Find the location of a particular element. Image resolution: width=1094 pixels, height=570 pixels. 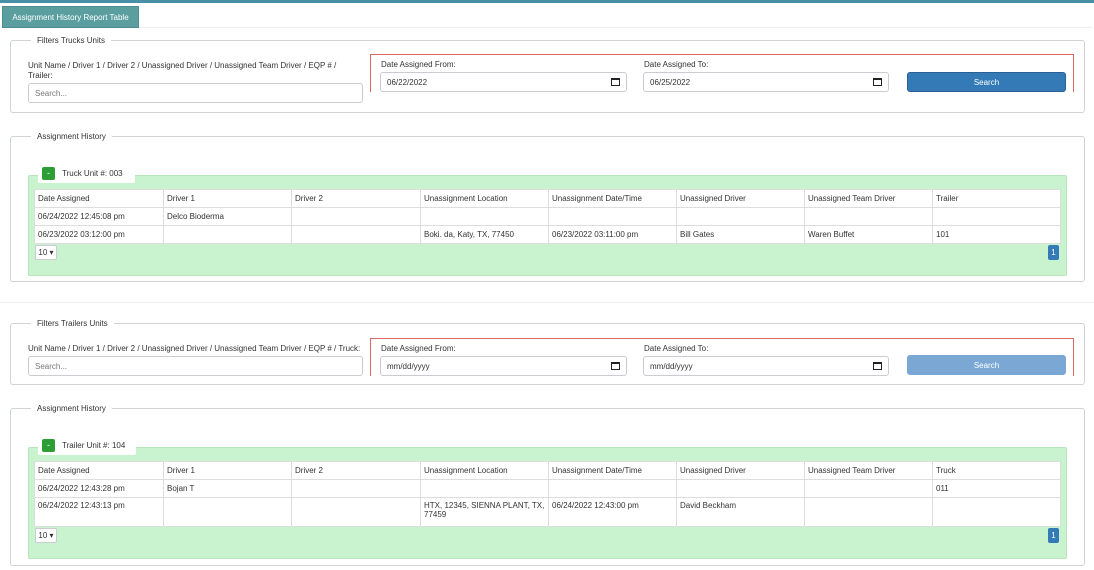

trailer-search-button: Search is located at coordinates (986, 365).